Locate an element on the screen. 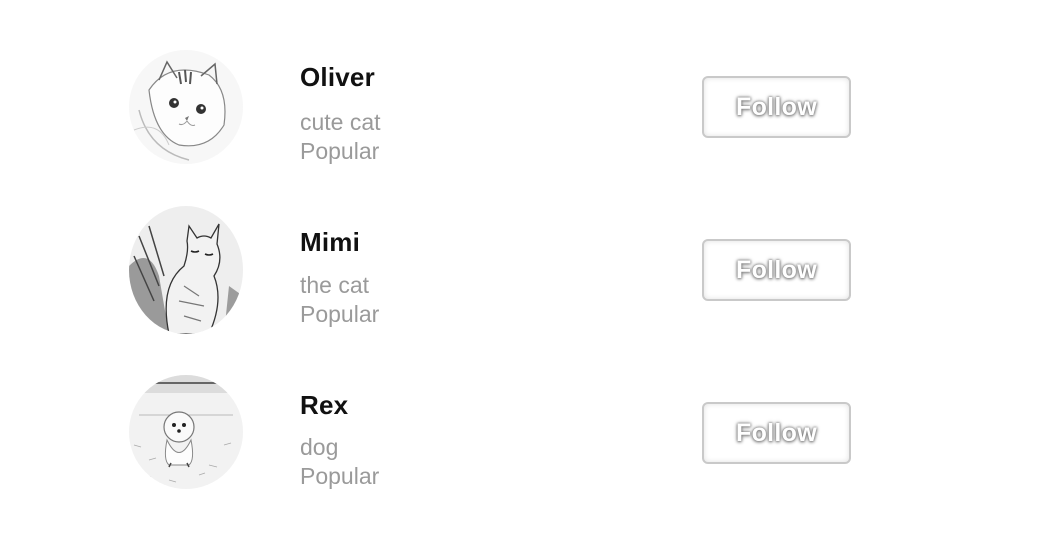  avatar-oliver is located at coordinates (186, 107).